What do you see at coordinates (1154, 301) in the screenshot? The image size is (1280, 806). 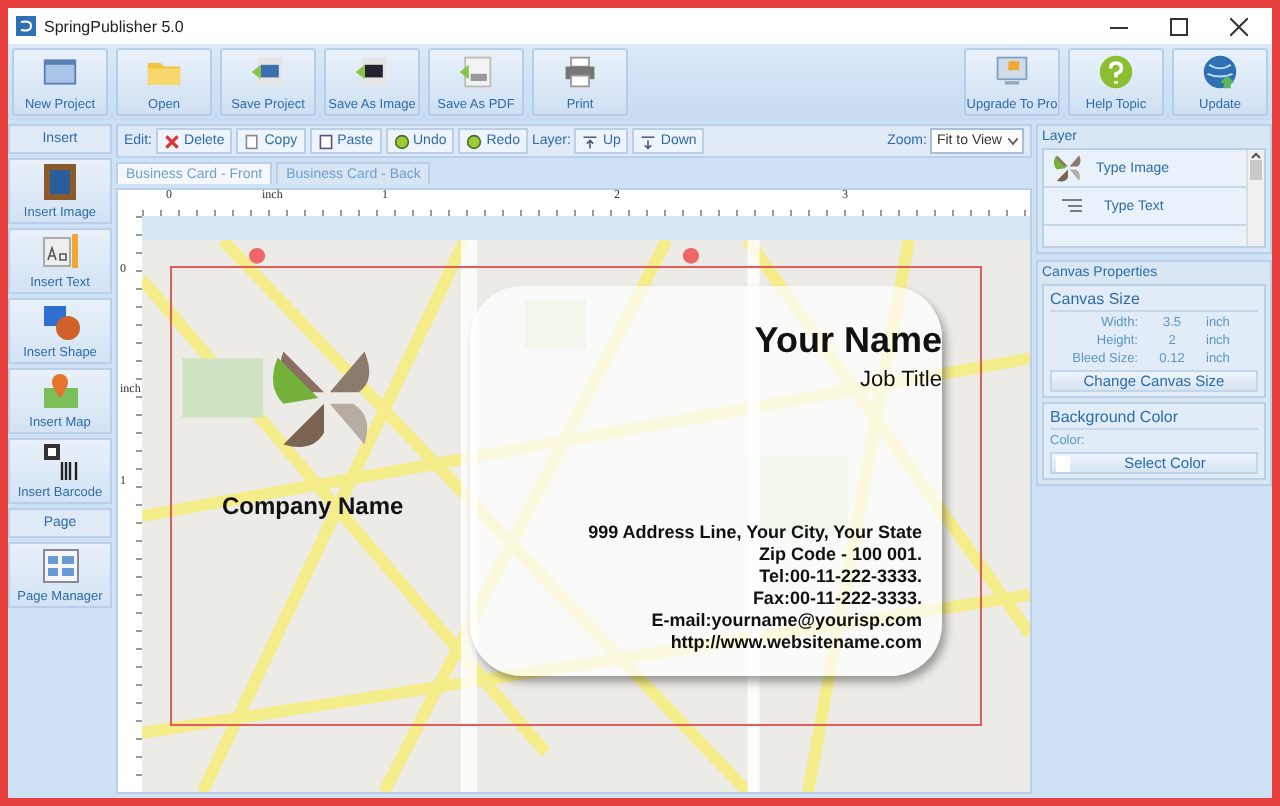 I see `group-title: Canvas Size` at bounding box center [1154, 301].